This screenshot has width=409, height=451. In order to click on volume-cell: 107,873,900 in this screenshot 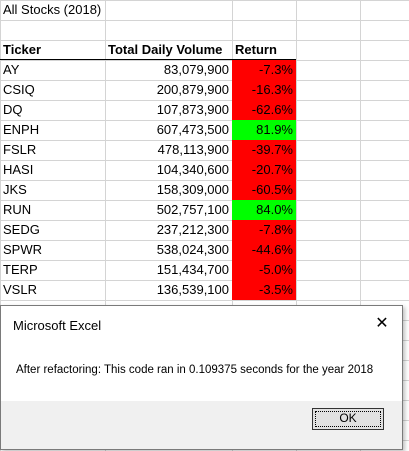, I will do `click(168, 110)`.